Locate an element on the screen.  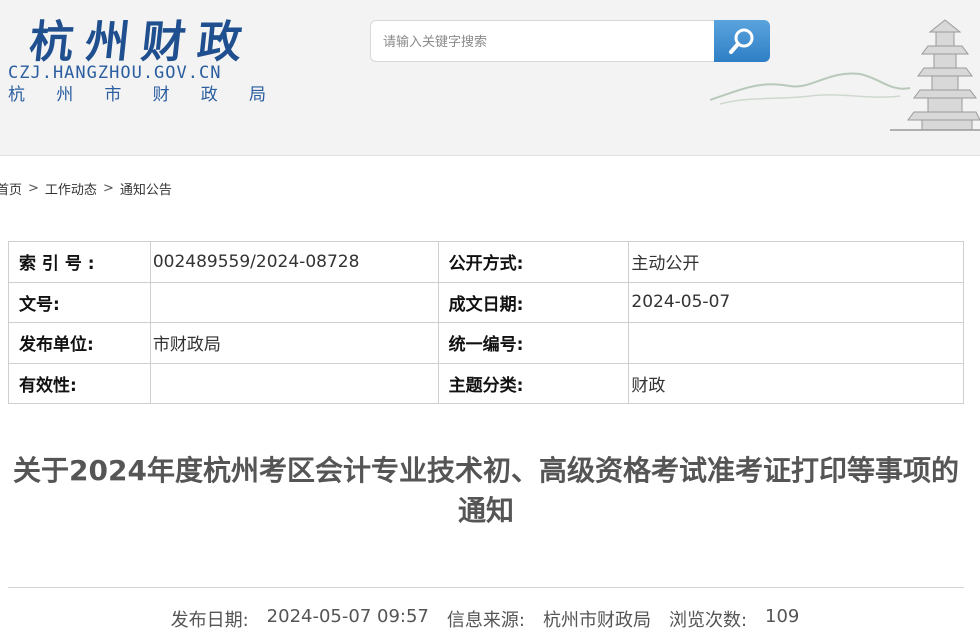
written-date-label: 成文日期: is located at coordinates (533, 302).